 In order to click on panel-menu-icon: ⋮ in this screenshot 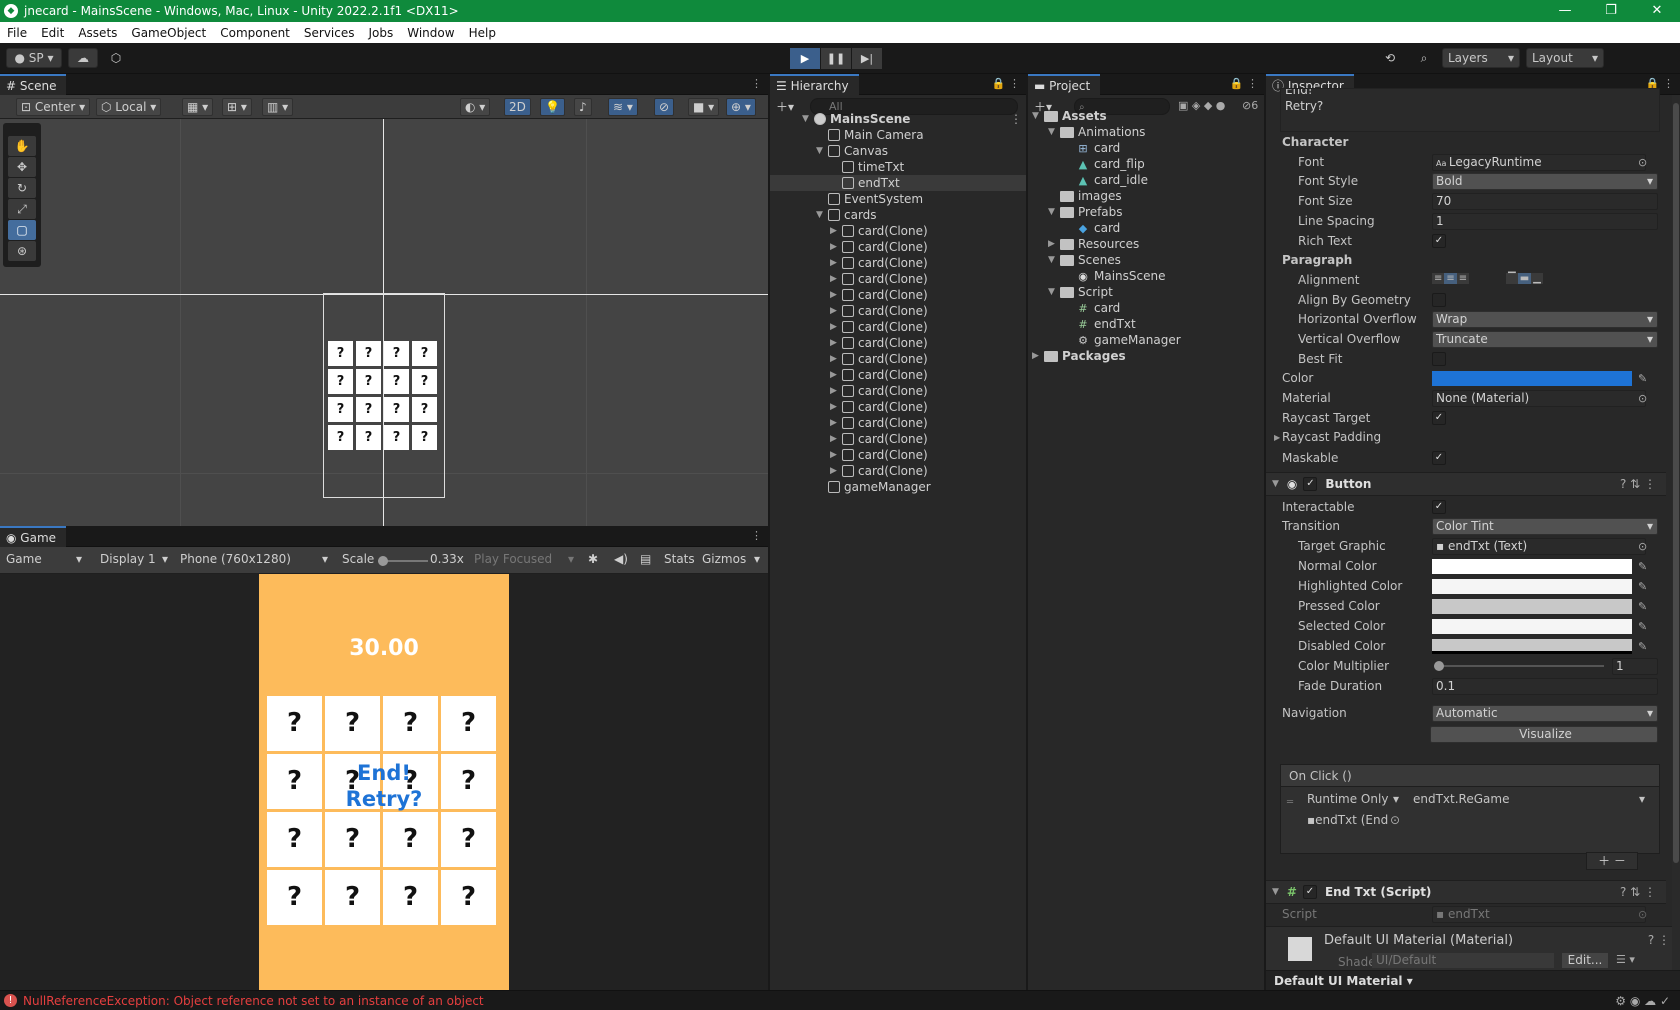, I will do `click(756, 535)`.